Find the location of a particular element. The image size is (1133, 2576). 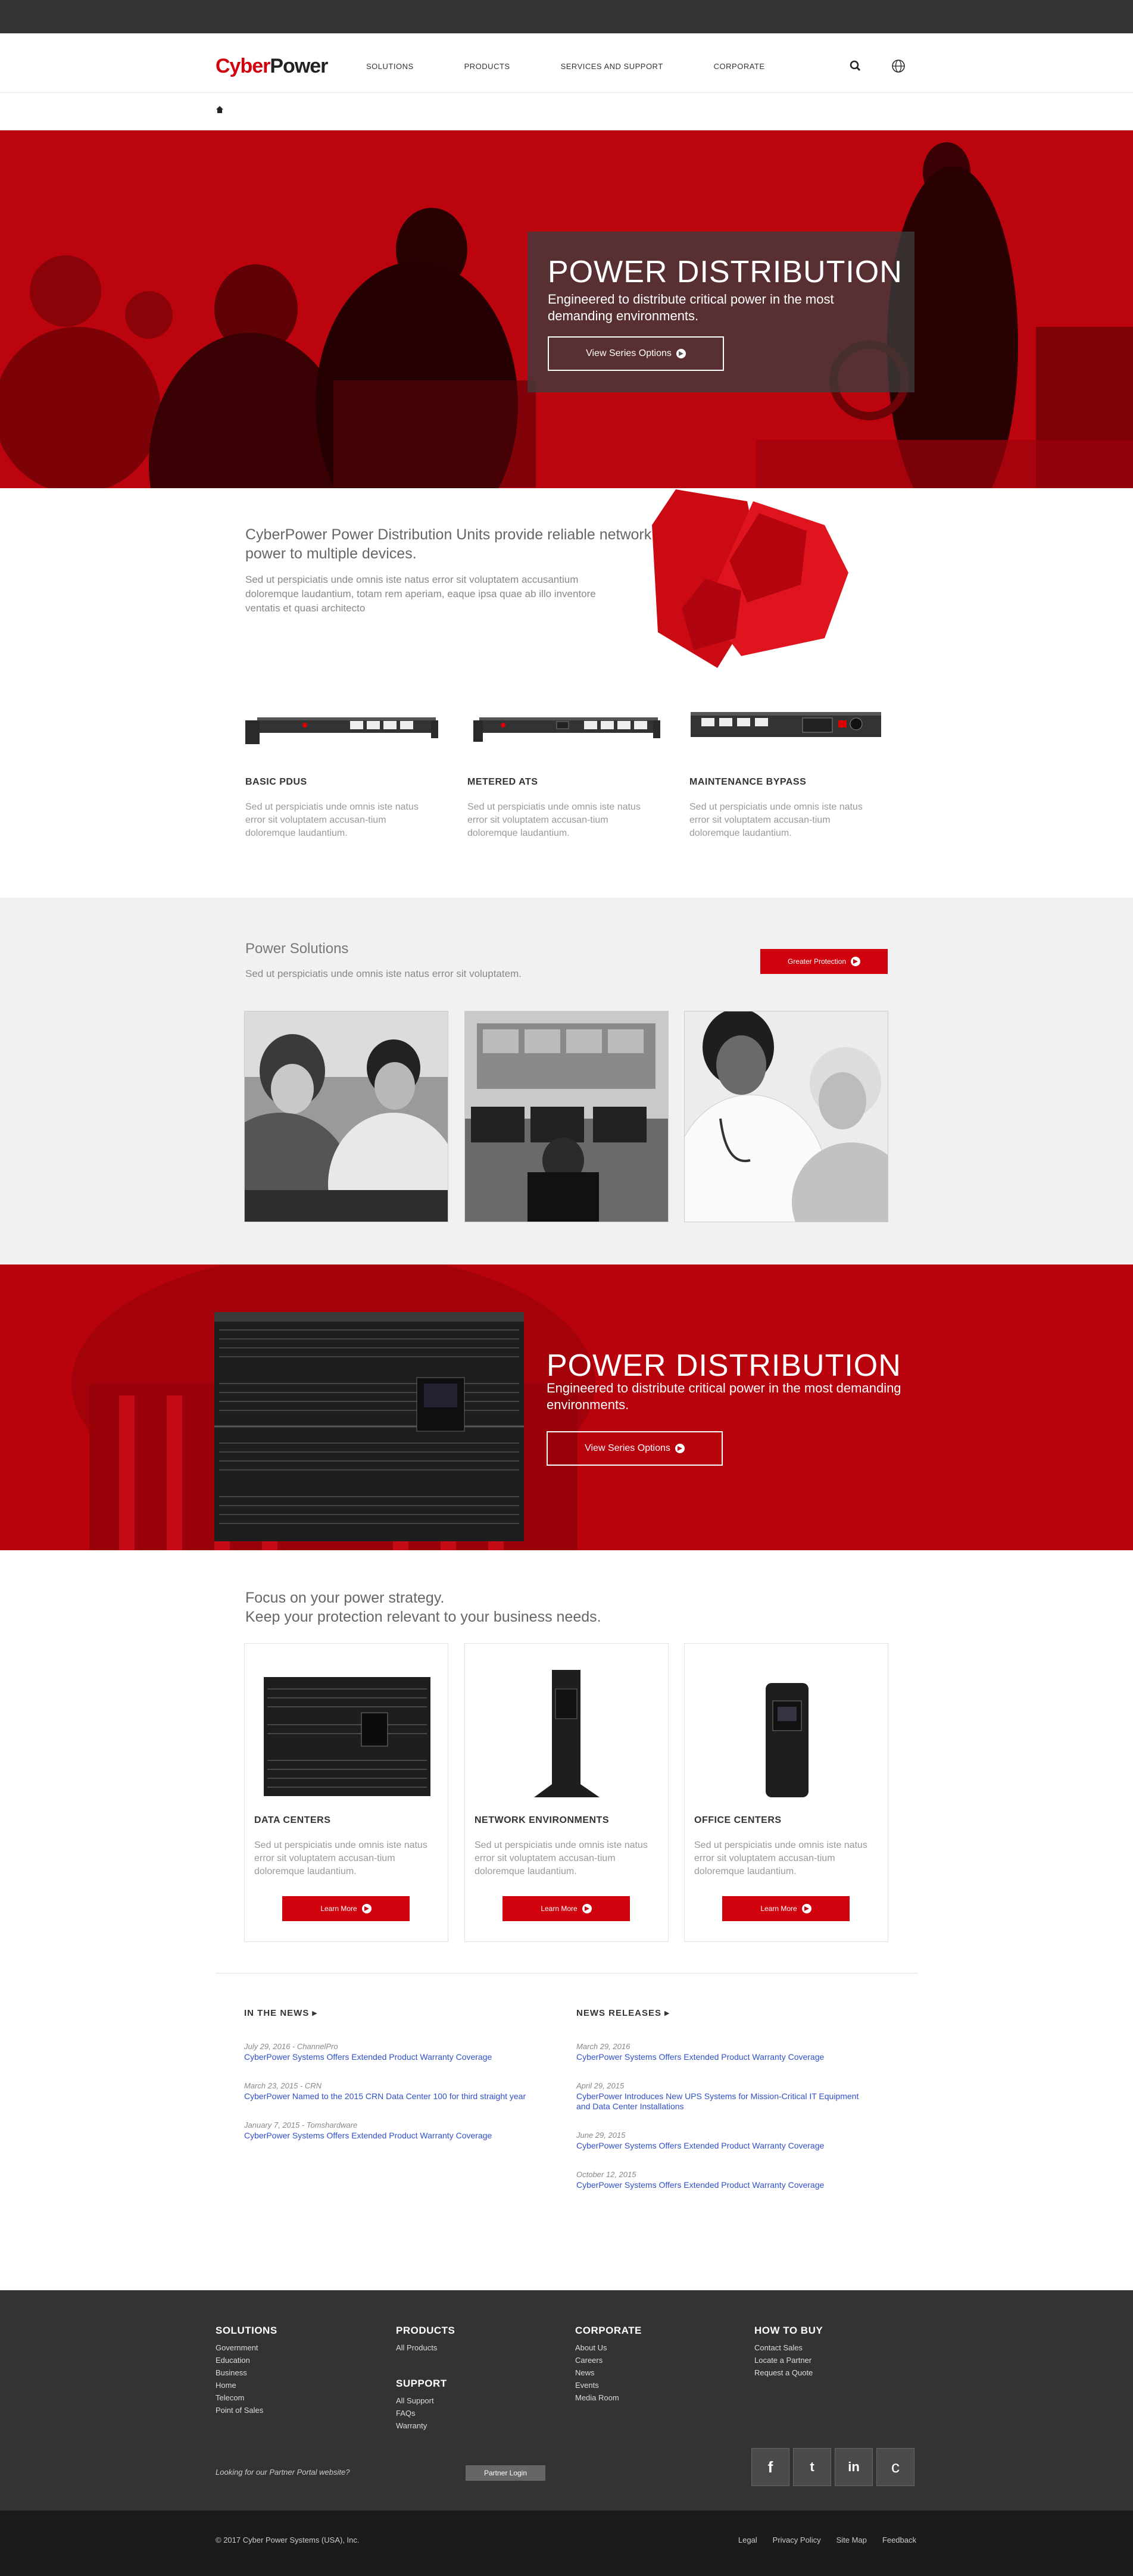

news-date: April 29, 2015 is located at coordinates (600, 2085).